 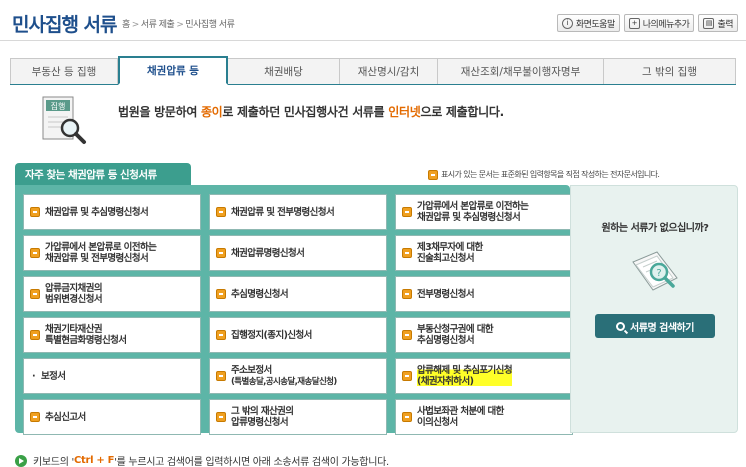 What do you see at coordinates (86, 335) in the screenshot?
I see `document-label: 채권기타재산권 특별현금화명령신청서` at bounding box center [86, 335].